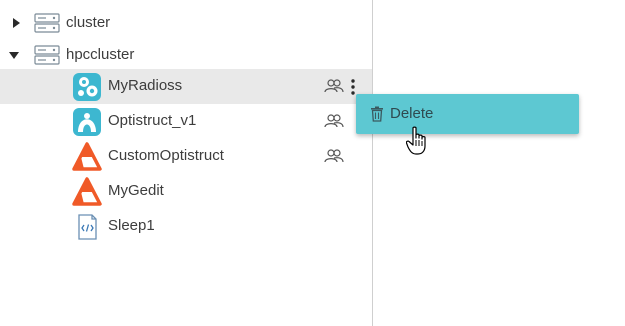 The width and height of the screenshot is (625, 326). I want to click on code-file-icon, so click(87, 227).